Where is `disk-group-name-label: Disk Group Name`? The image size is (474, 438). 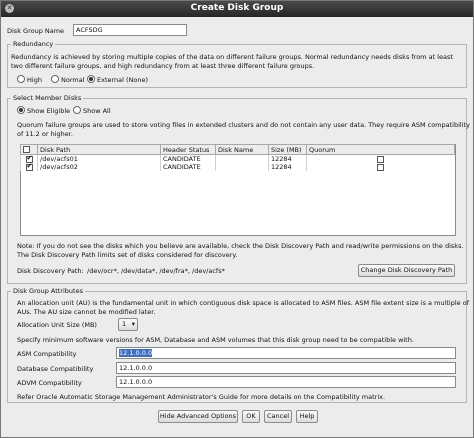 disk-group-name-label: Disk Group Name is located at coordinates (36, 31).